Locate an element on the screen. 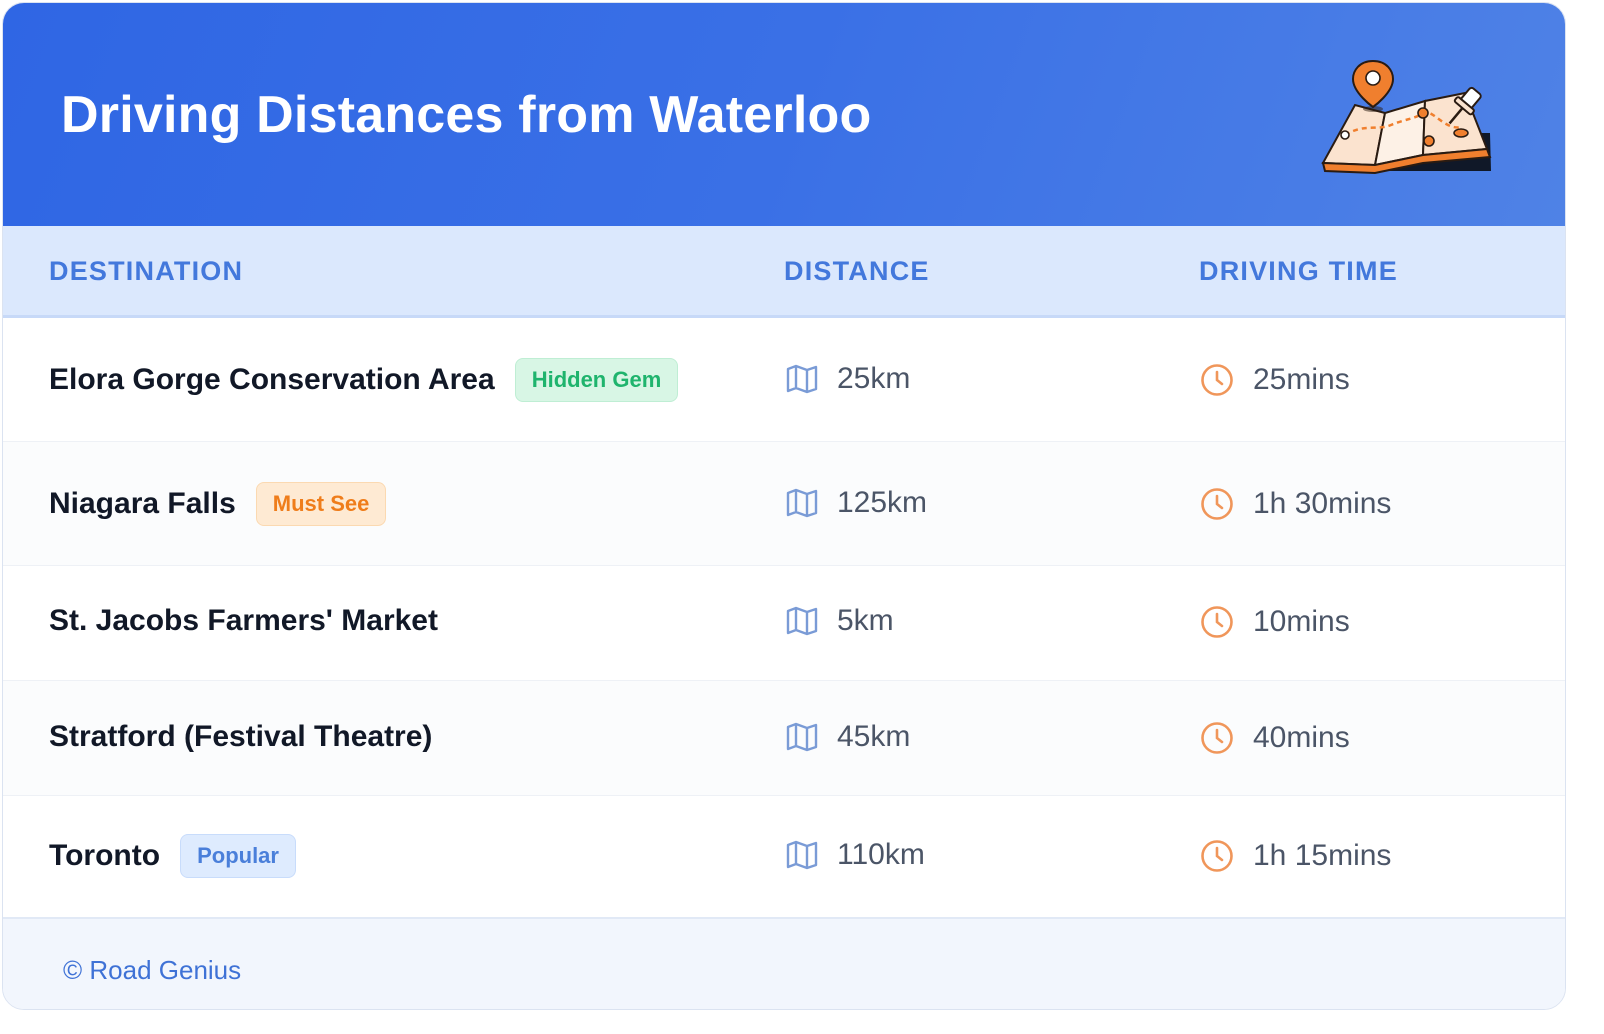  badge-hidden-gem: Hidden Gem is located at coordinates (596, 380).